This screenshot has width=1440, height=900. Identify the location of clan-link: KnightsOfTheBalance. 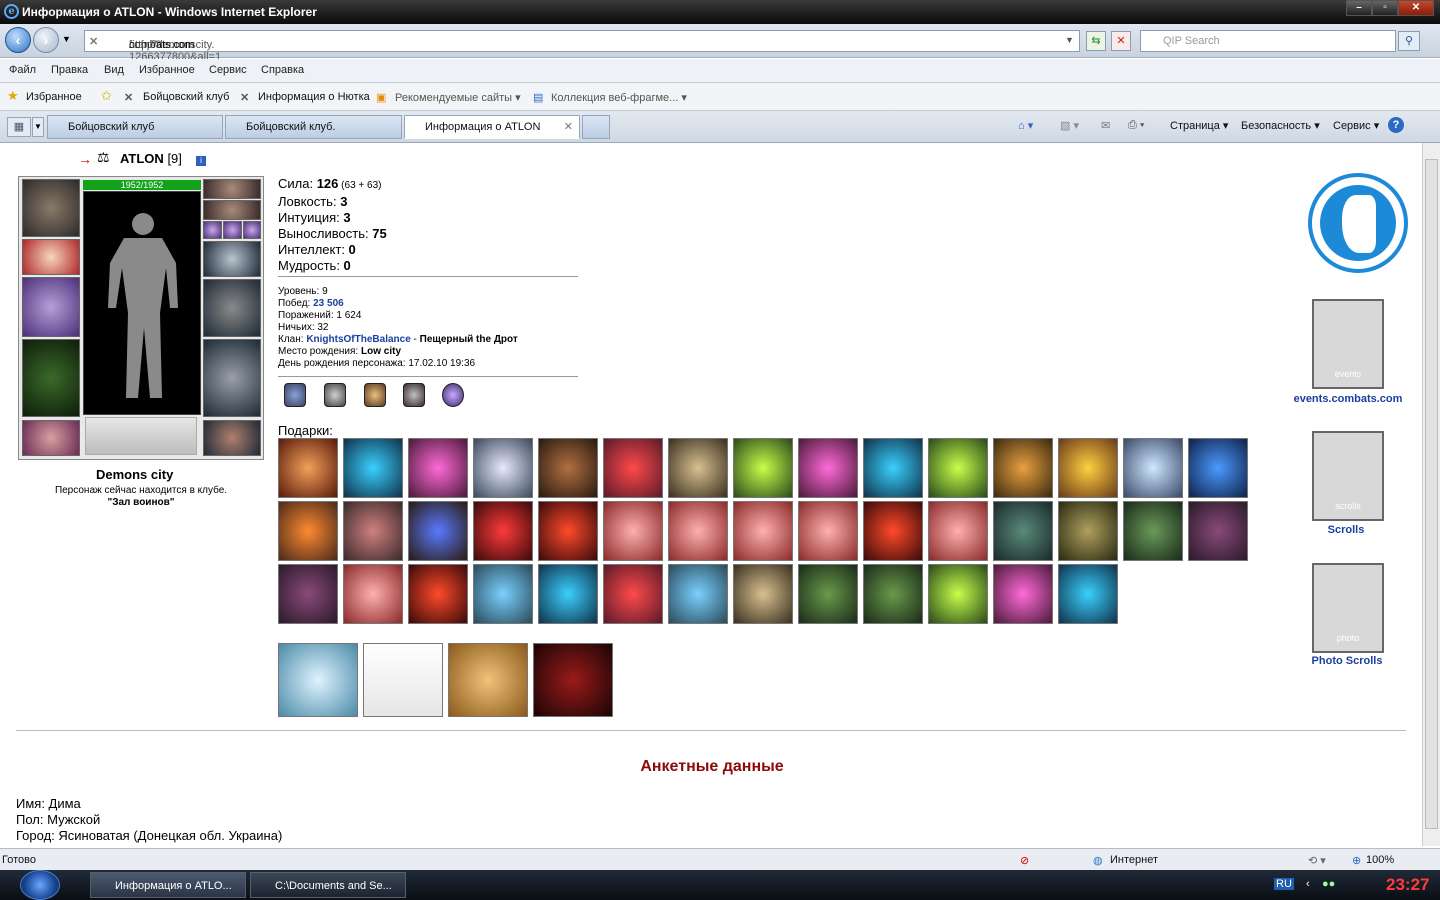
(358, 339).